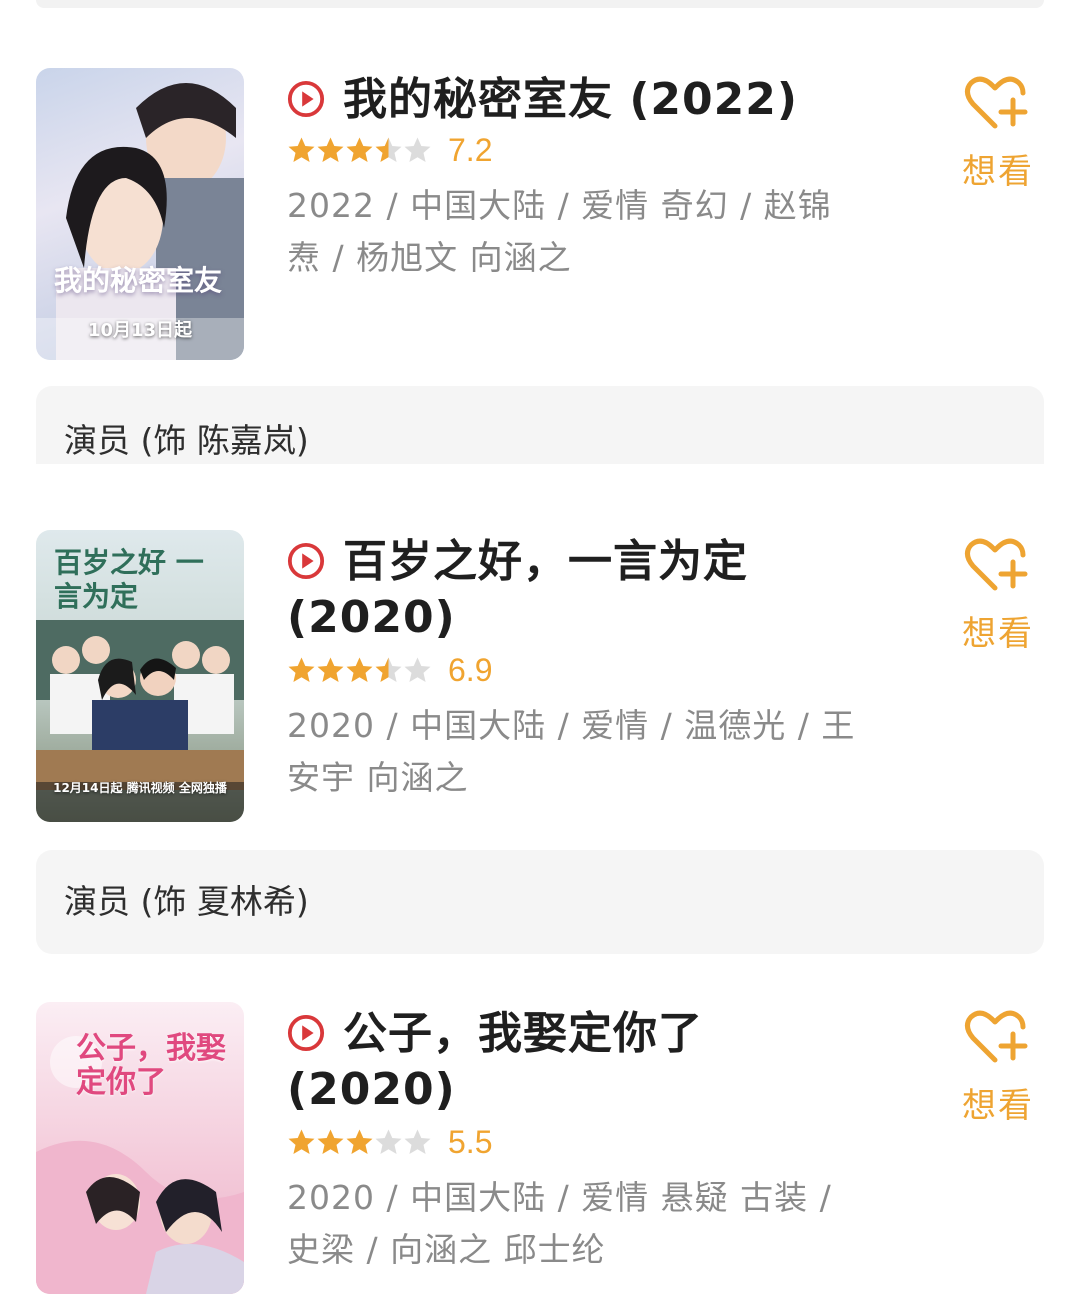 Image resolution: width=1080 pixels, height=1308 pixels. I want to click on poster-title: 公子，我娶定你了, so click(151, 1065).